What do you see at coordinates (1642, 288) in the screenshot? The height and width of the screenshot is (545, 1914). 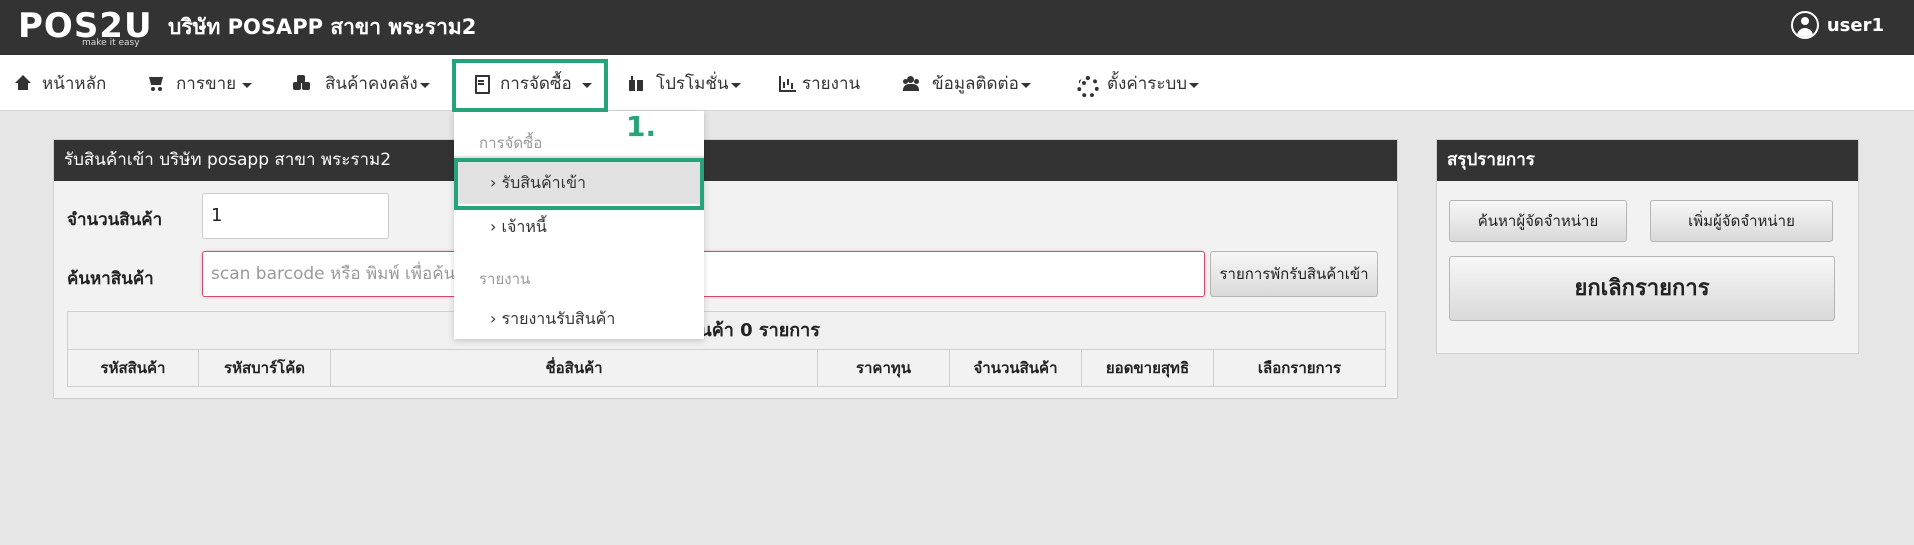 I see `cancel-transaction-button: ยกเลิกรายการ` at bounding box center [1642, 288].